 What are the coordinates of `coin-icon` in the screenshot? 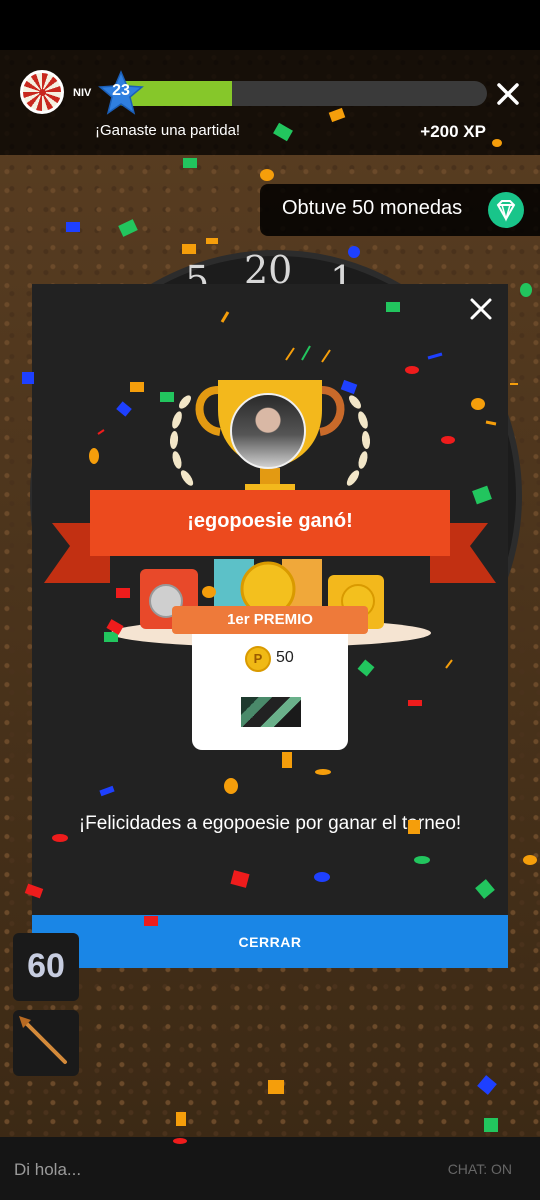 It's located at (258, 659).